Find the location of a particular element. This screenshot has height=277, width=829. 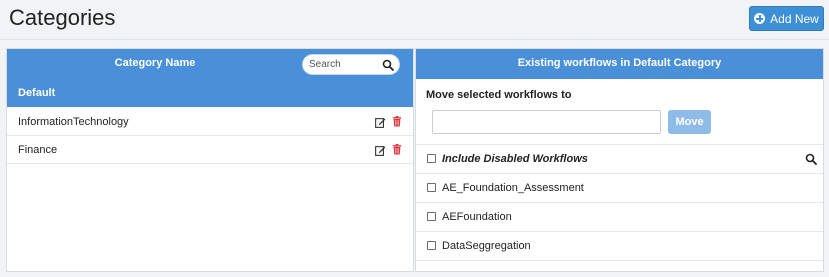

workflow-label: AEFoundation is located at coordinates (477, 217).